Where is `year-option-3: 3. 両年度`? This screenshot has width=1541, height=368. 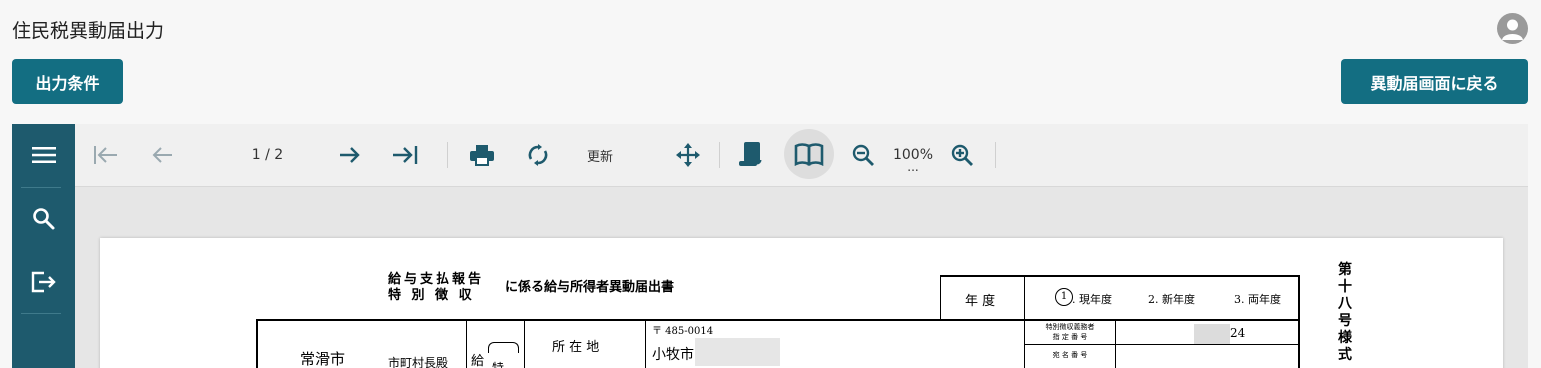
year-option-3: 3. 両年度 is located at coordinates (1257, 299).